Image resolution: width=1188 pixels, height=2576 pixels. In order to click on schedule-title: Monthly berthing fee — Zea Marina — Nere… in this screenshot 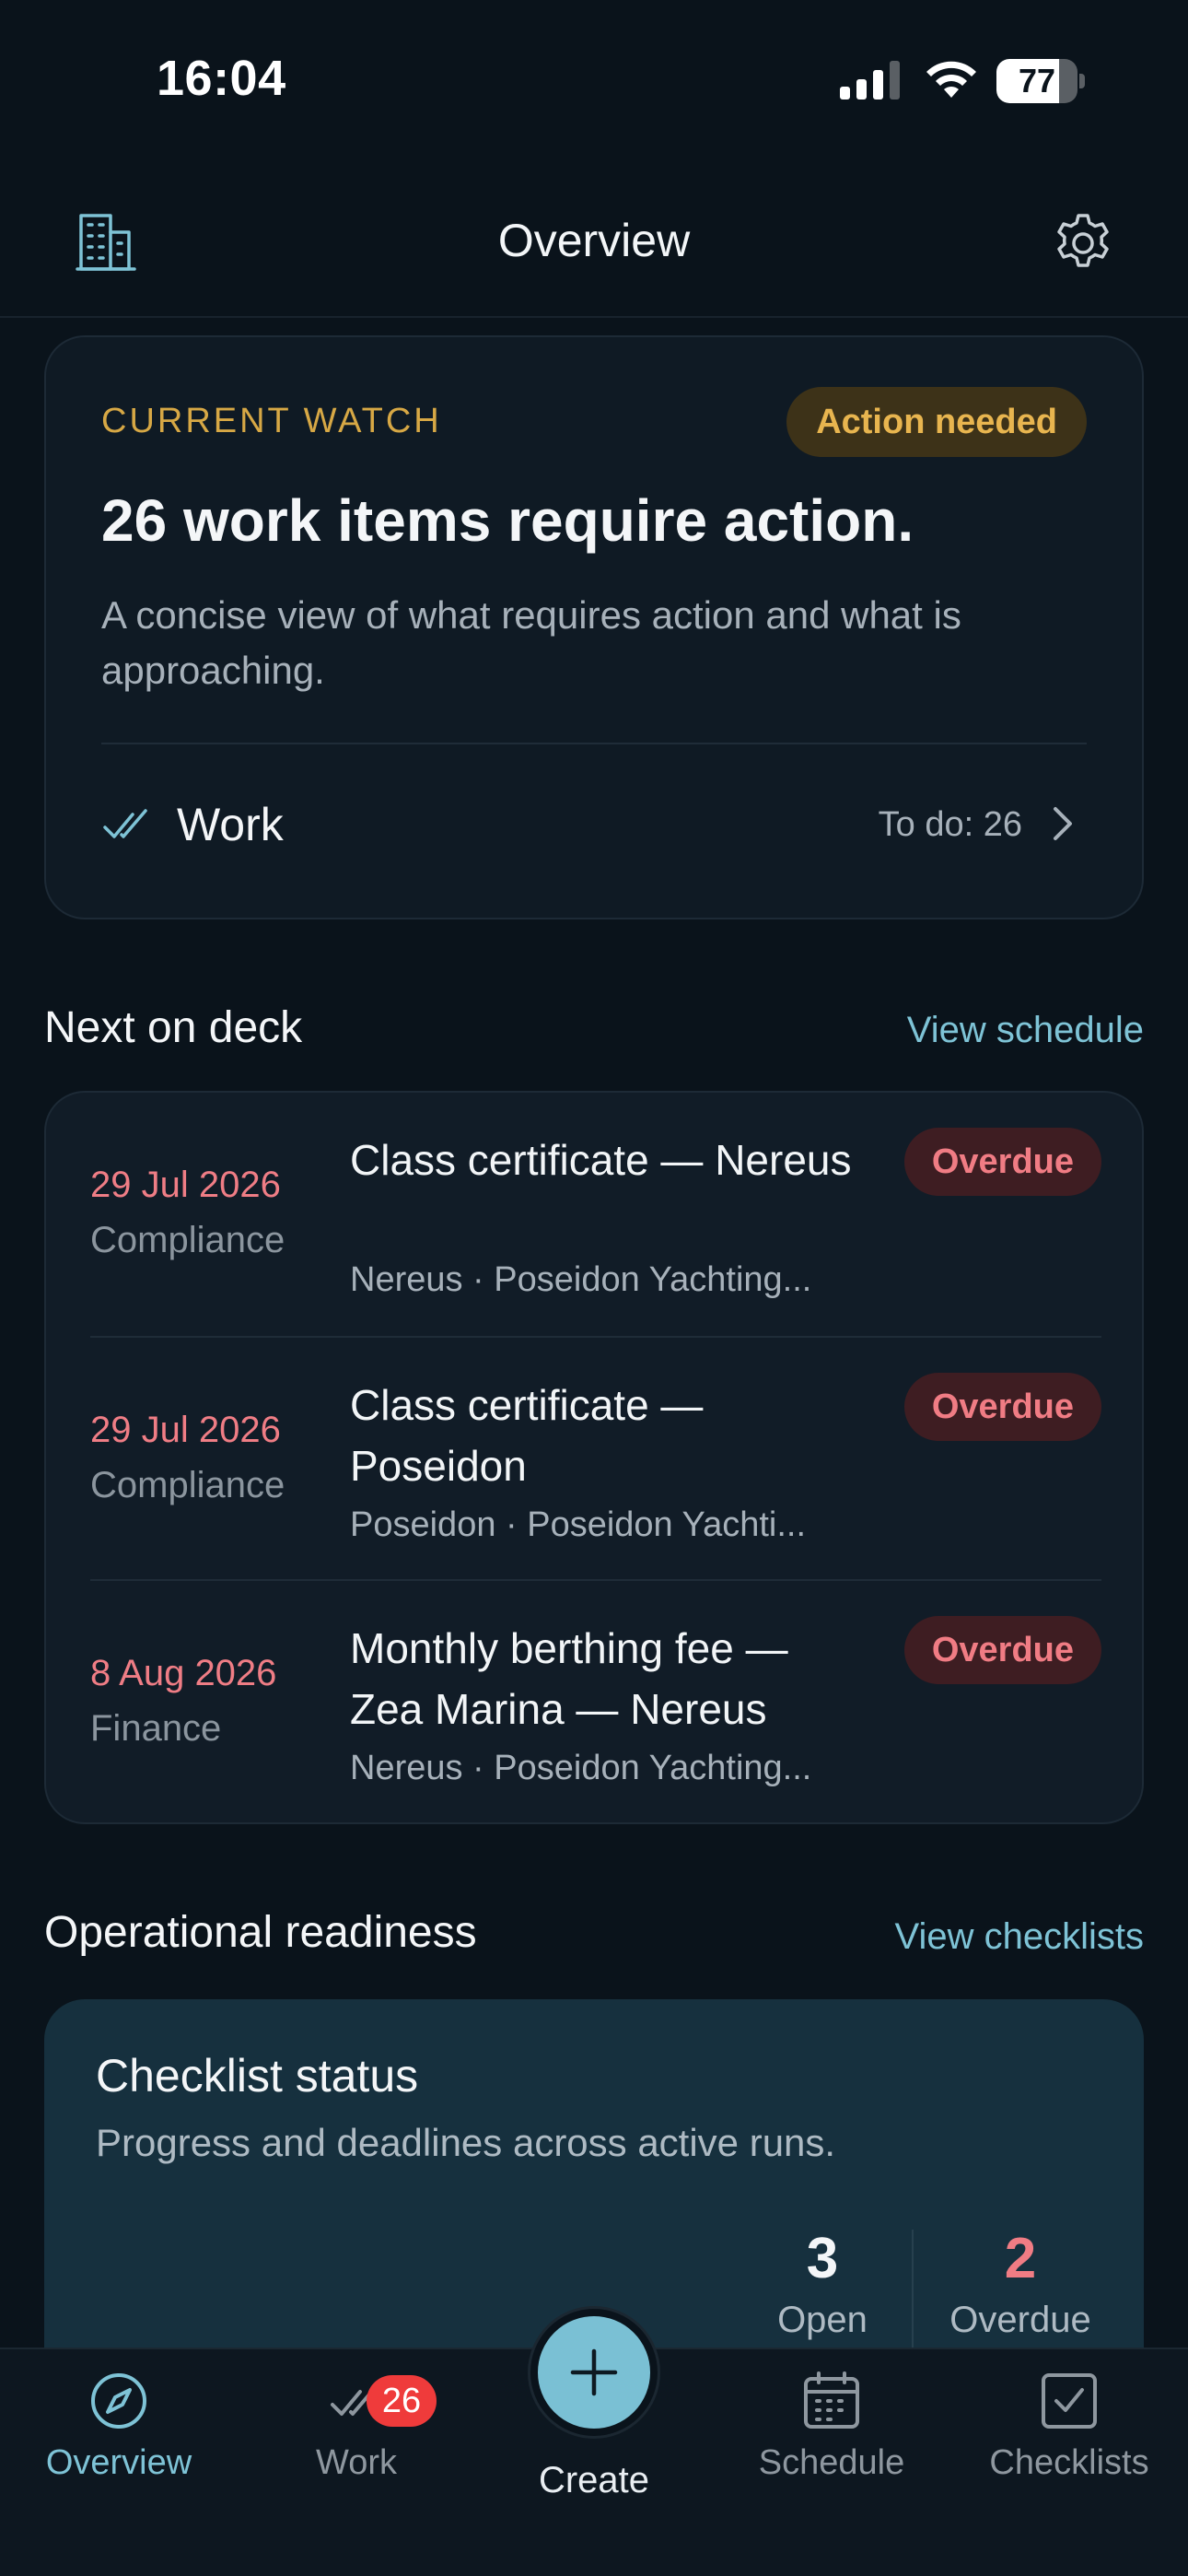, I will do `click(569, 1678)`.